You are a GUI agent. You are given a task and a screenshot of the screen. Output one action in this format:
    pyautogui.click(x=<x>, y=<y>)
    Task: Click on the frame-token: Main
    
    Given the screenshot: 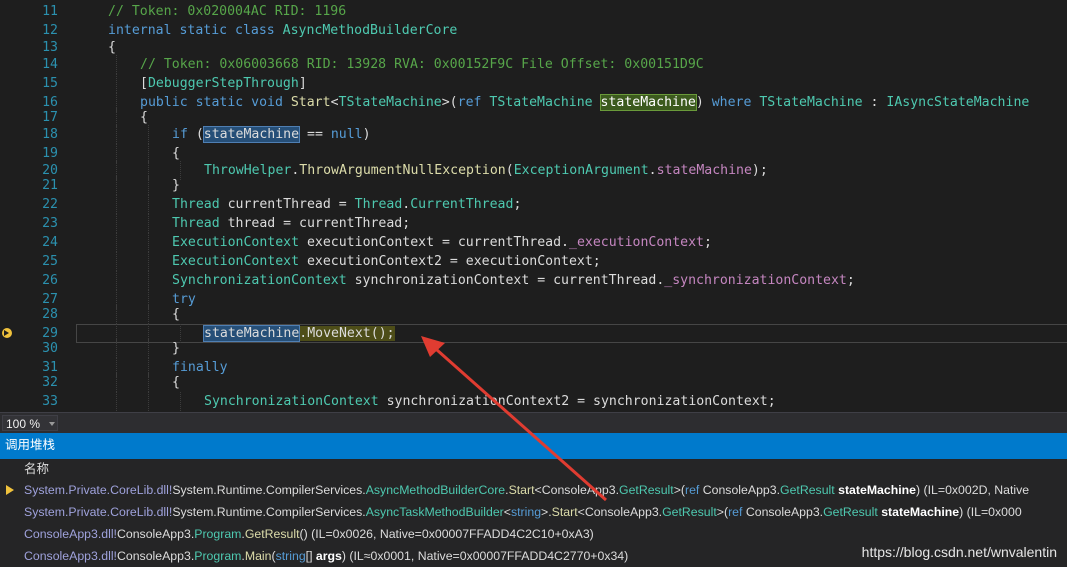 What is the action you would take?
    pyautogui.click(x=258, y=556)
    